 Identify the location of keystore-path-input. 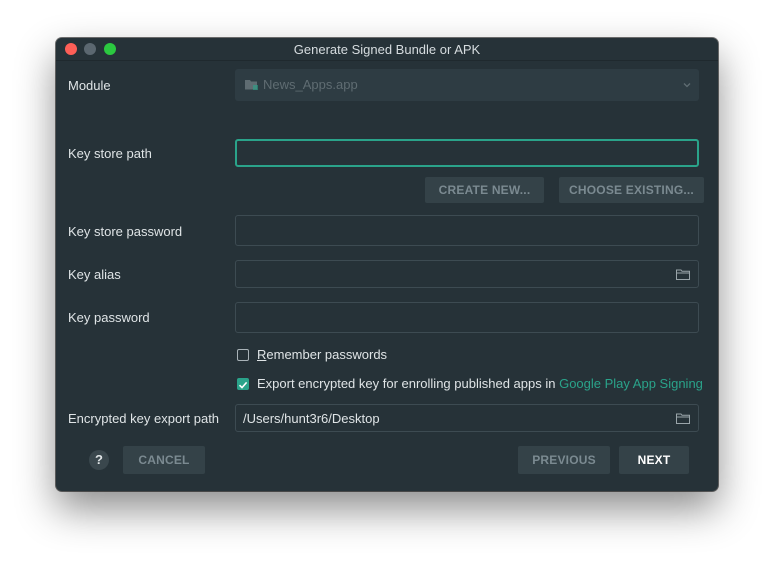
(467, 153).